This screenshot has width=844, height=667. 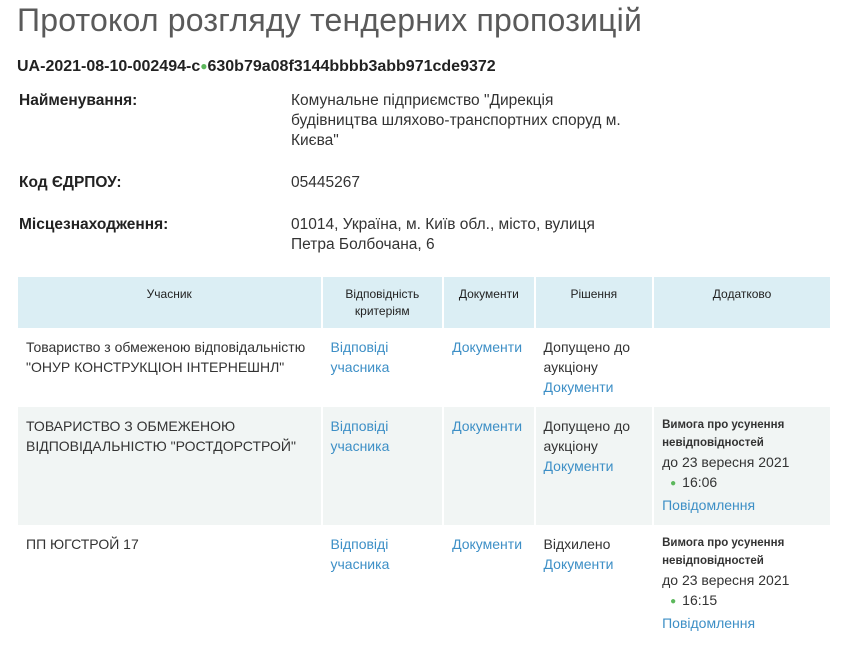 What do you see at coordinates (82, 544) in the screenshot?
I see `participant-name: ПП ЮГСТРОЙ 17` at bounding box center [82, 544].